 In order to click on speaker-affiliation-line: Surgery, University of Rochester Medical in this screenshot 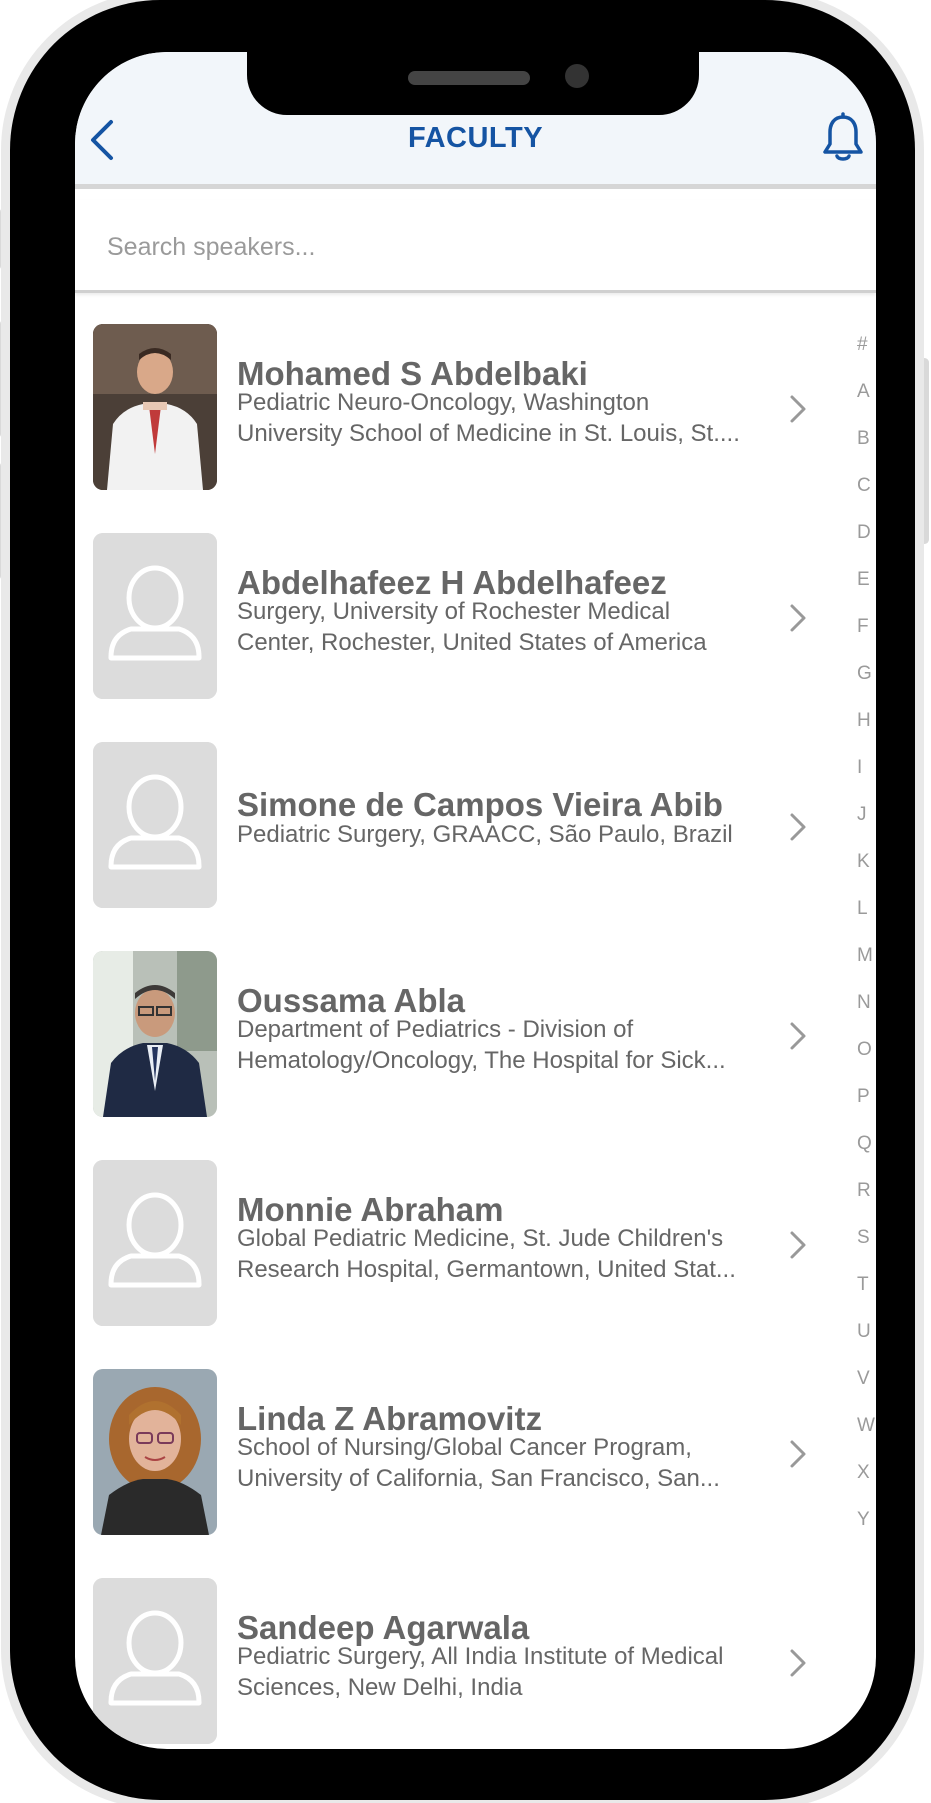, I will do `click(454, 611)`.